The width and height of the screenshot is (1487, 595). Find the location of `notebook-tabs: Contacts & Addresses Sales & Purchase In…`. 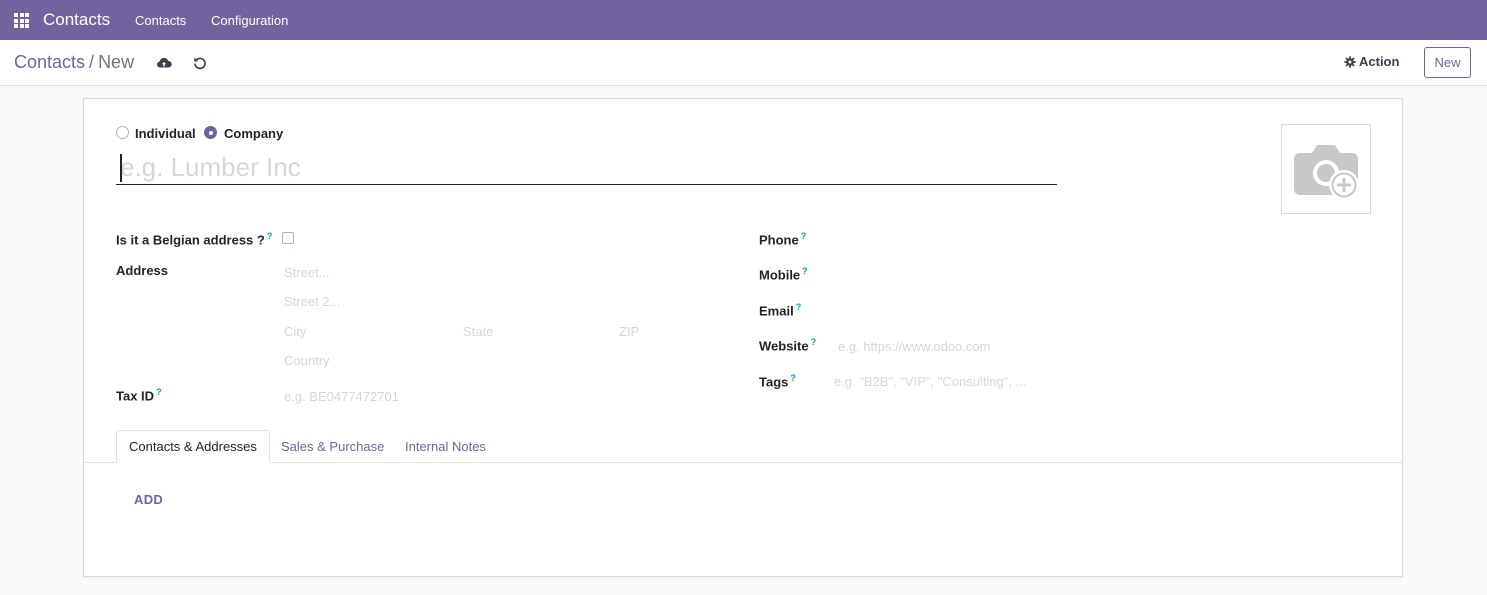

notebook-tabs: Contacts & Addresses Sales & Purchase In… is located at coordinates (743, 446).